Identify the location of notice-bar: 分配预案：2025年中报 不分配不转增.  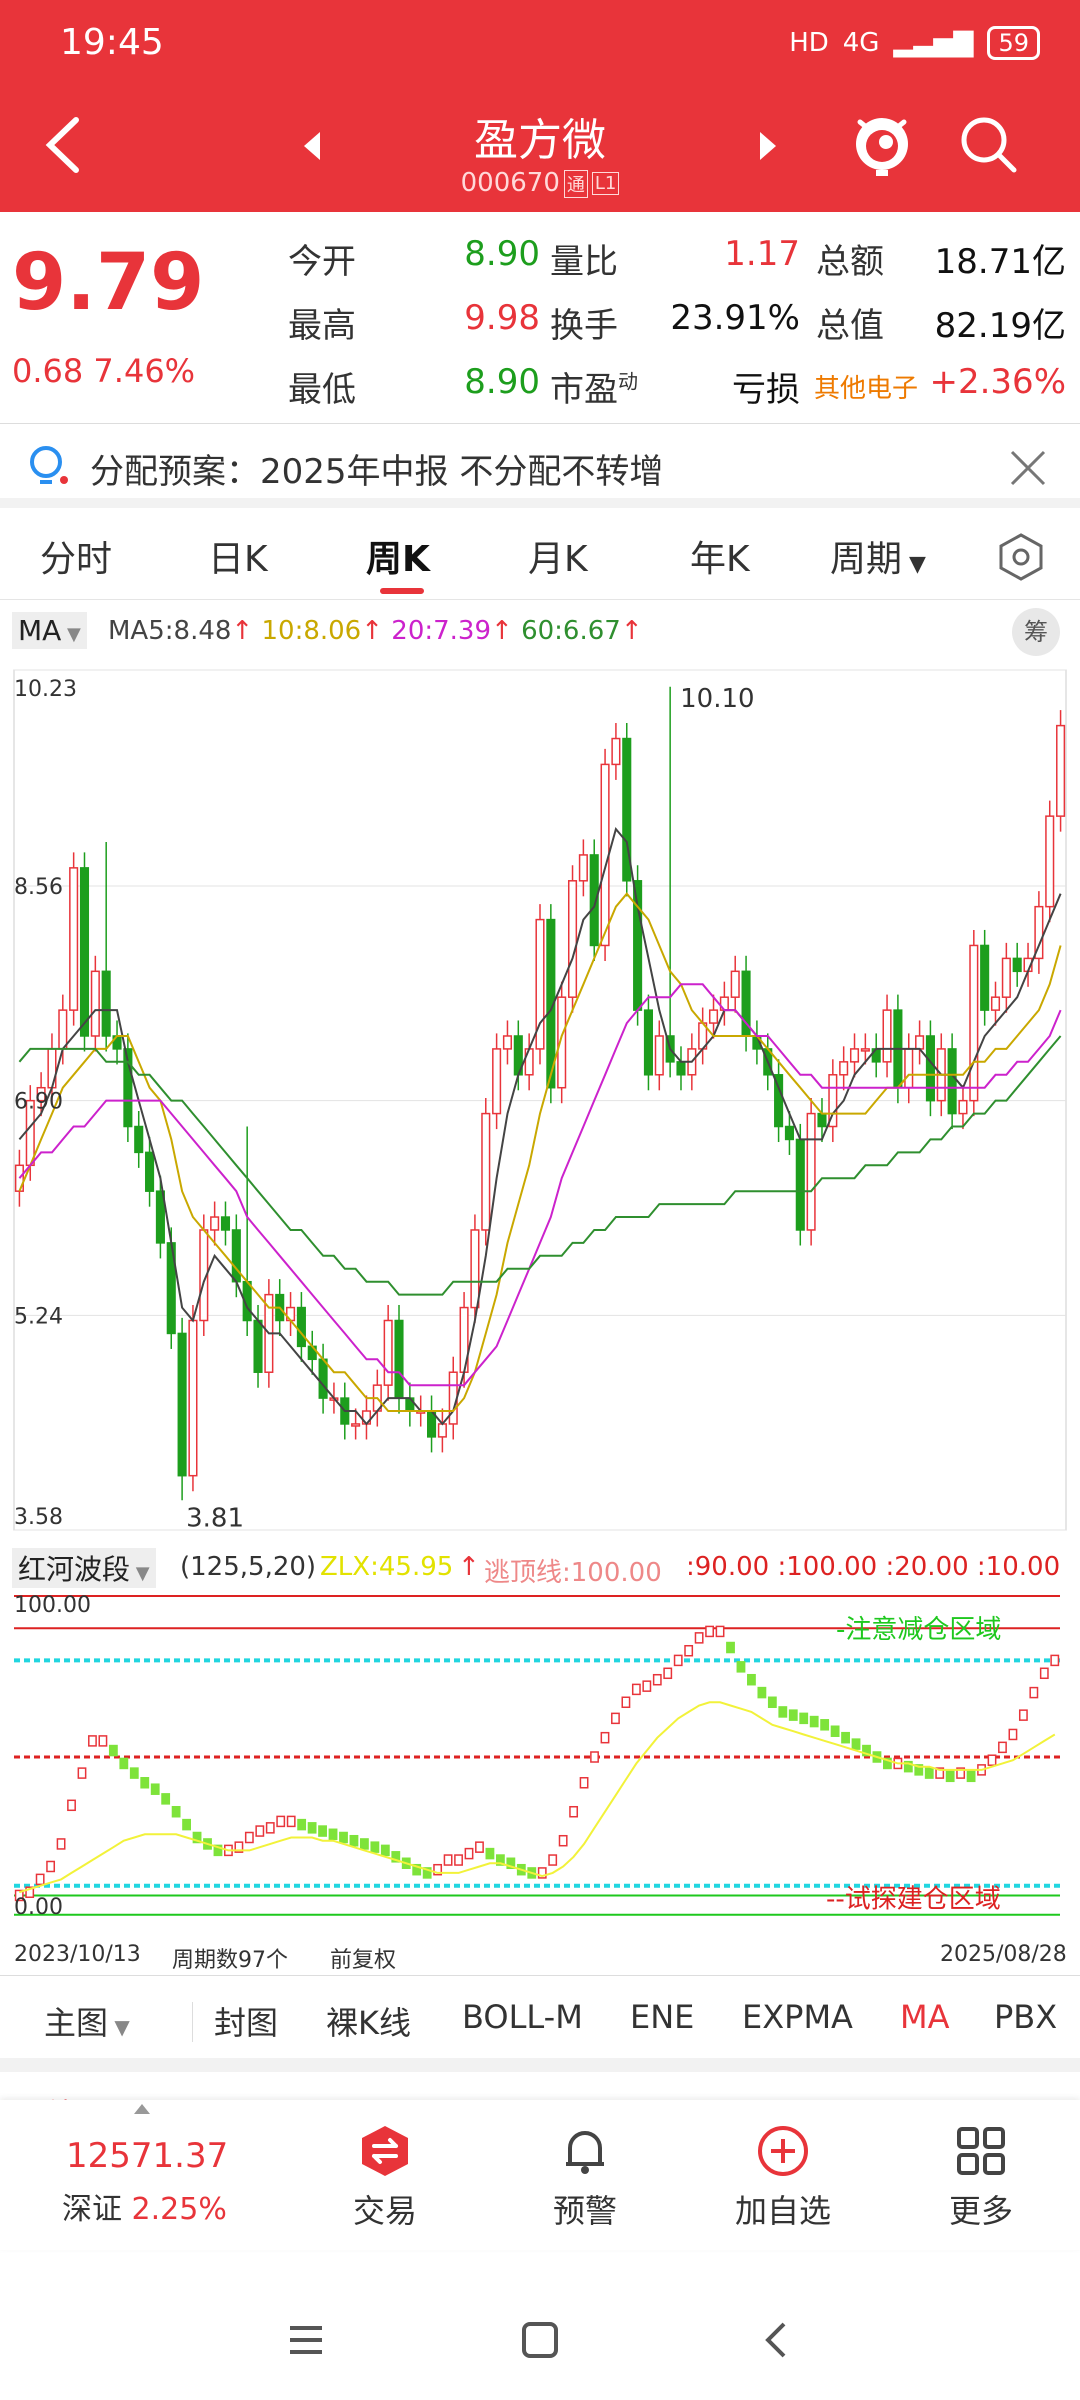
(540, 467).